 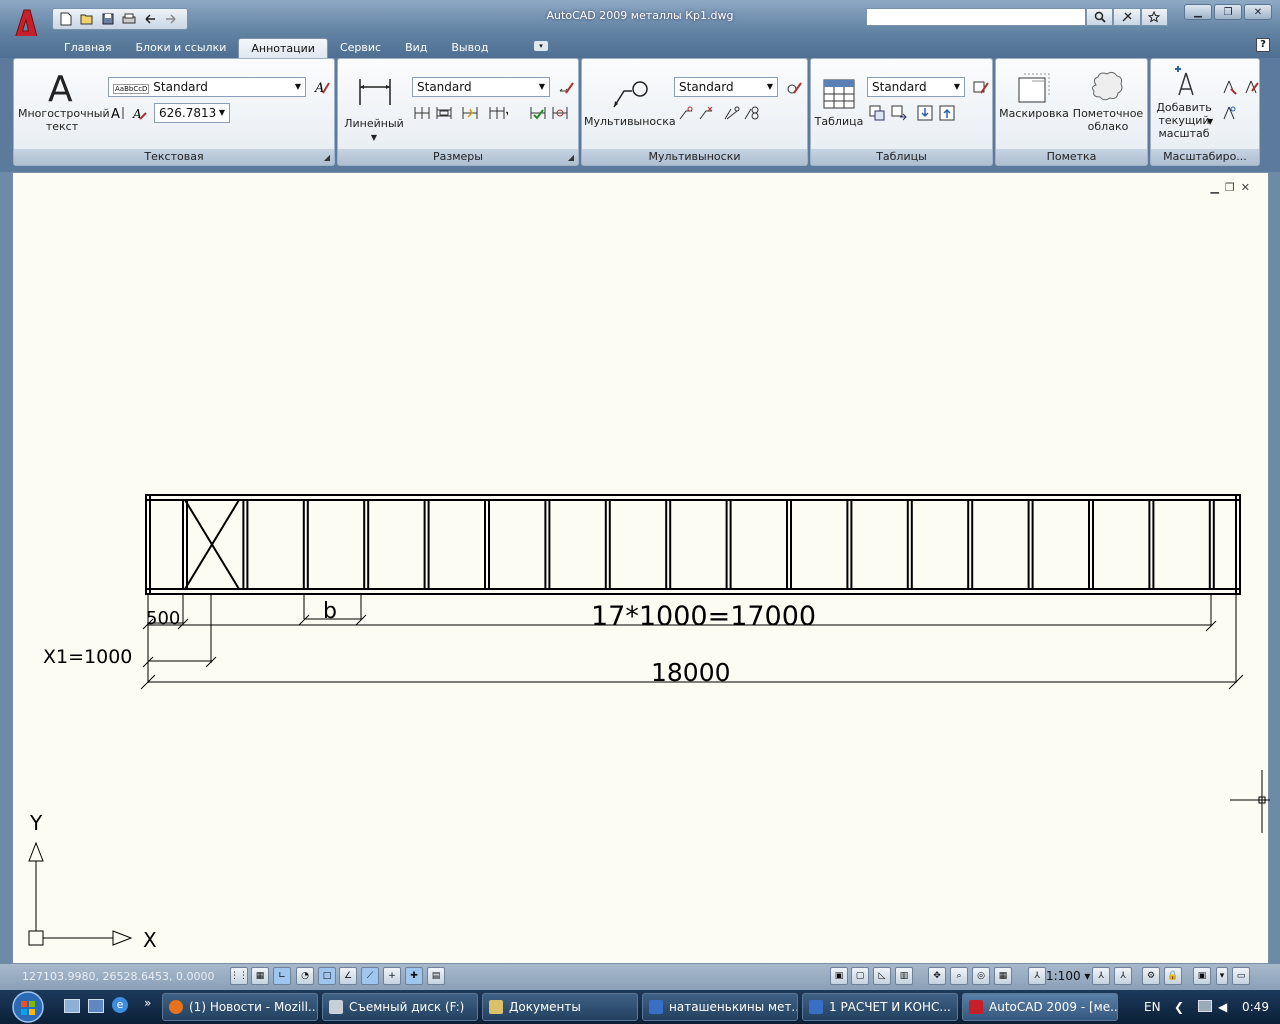 I want to click on tab-home: Главная, so click(x=88, y=48).